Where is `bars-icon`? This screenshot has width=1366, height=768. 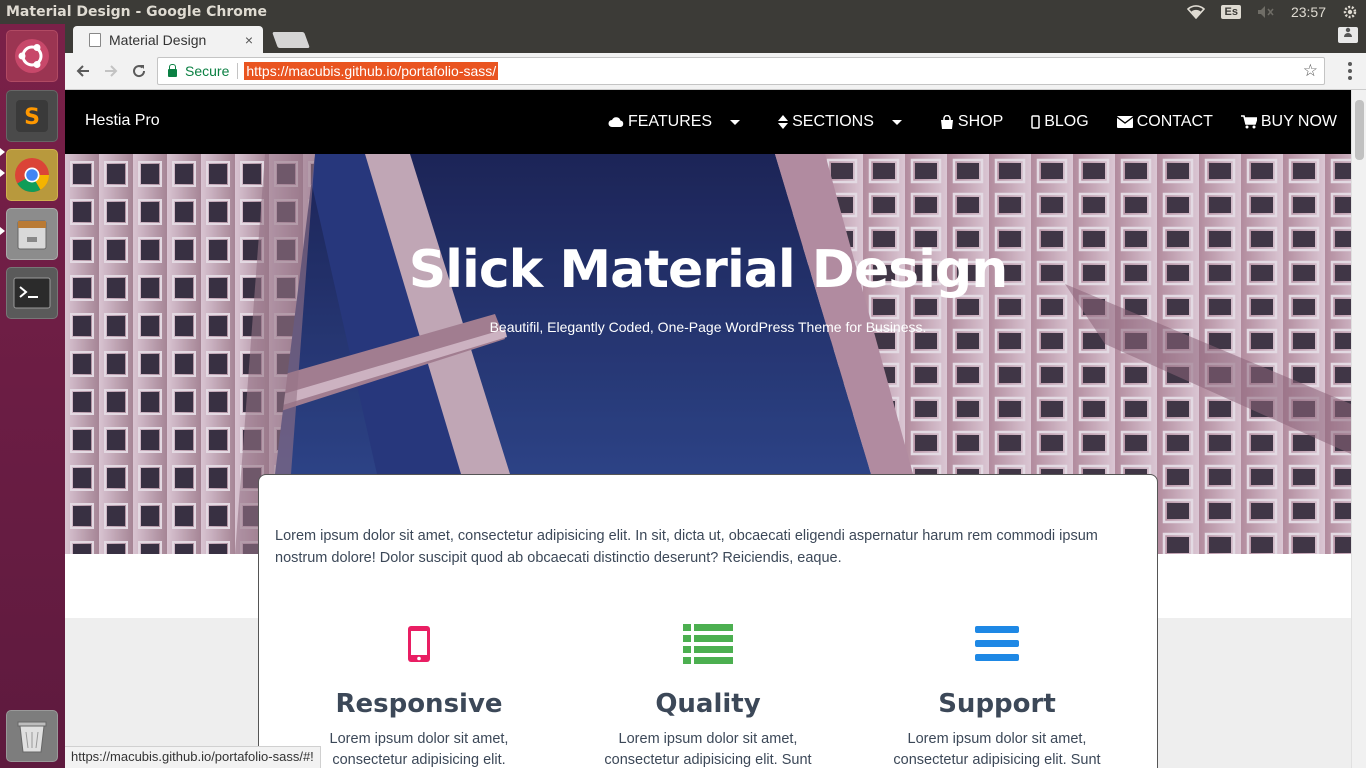
bars-icon is located at coordinates (997, 644).